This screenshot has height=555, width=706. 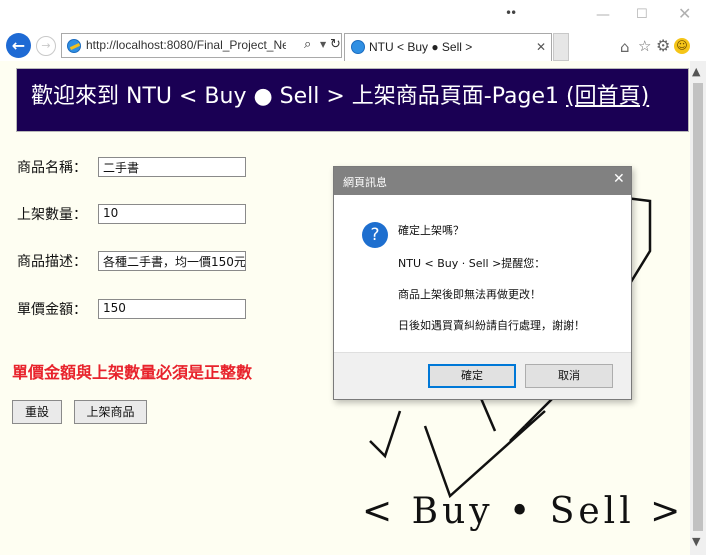 What do you see at coordinates (491, 325) in the screenshot?
I see `dialog-line: 日後如遇買賣糾紛請自行處理，謝謝！` at bounding box center [491, 325].